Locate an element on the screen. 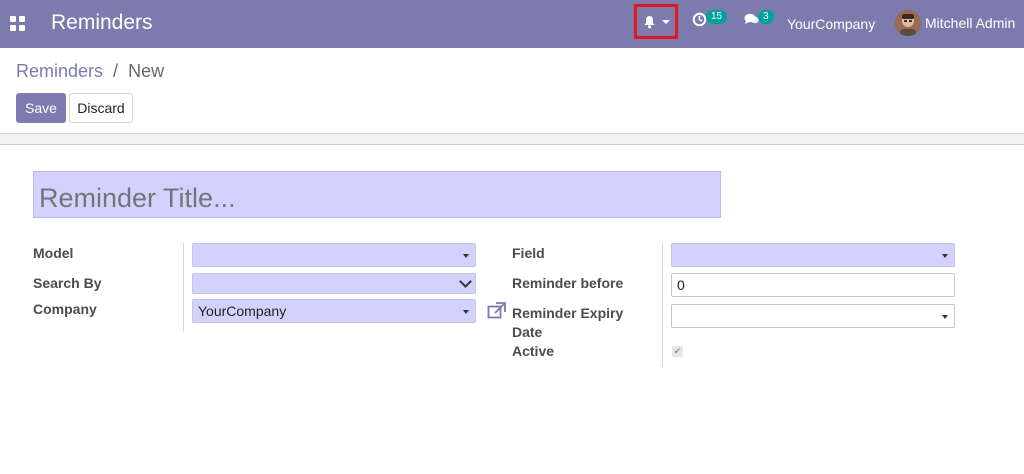  activity-count-badge: 15 is located at coordinates (717, 17).